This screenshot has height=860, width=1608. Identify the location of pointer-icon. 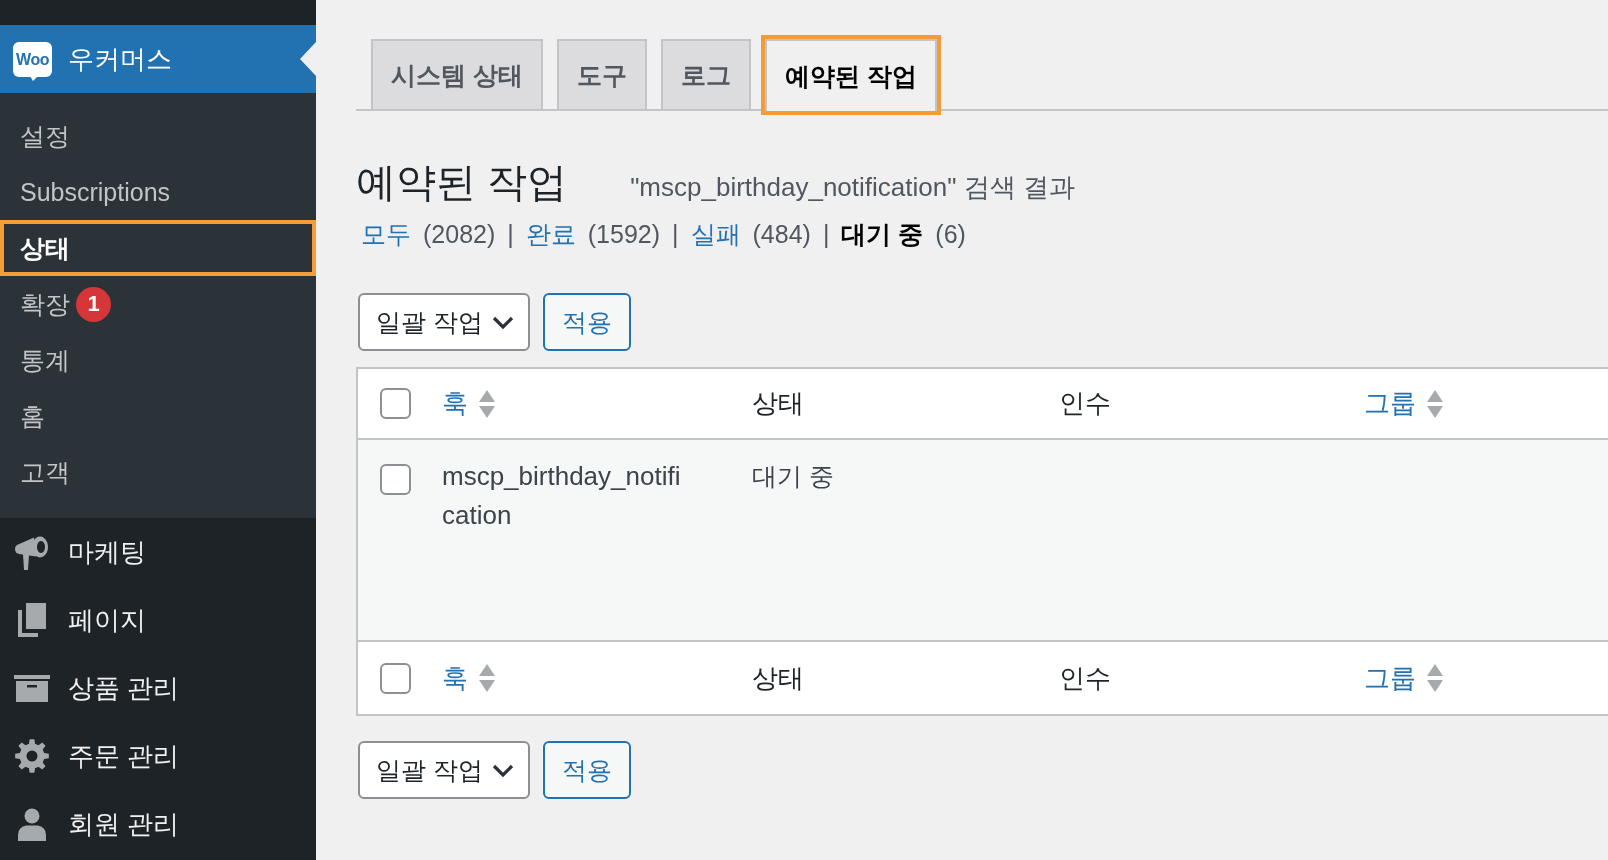
(308, 59).